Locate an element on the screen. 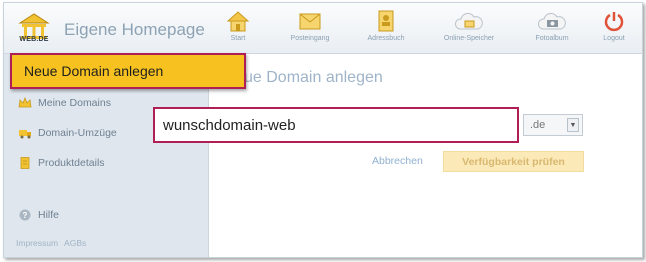  tld-select: .de ▼ is located at coordinates (553, 125).